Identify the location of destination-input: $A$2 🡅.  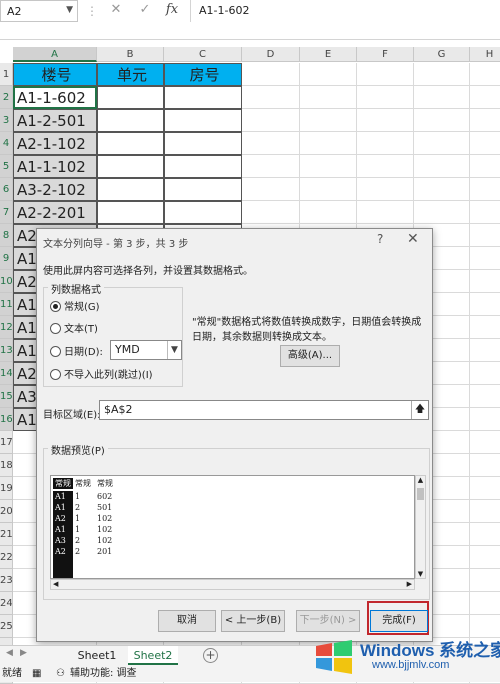
(264, 410).